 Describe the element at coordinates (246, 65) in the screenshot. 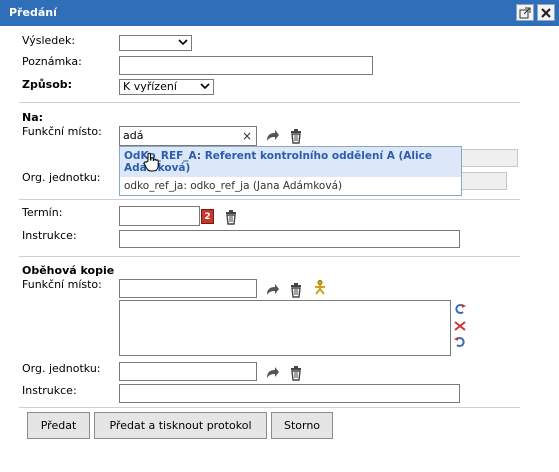

I see `poznamka-input` at that location.